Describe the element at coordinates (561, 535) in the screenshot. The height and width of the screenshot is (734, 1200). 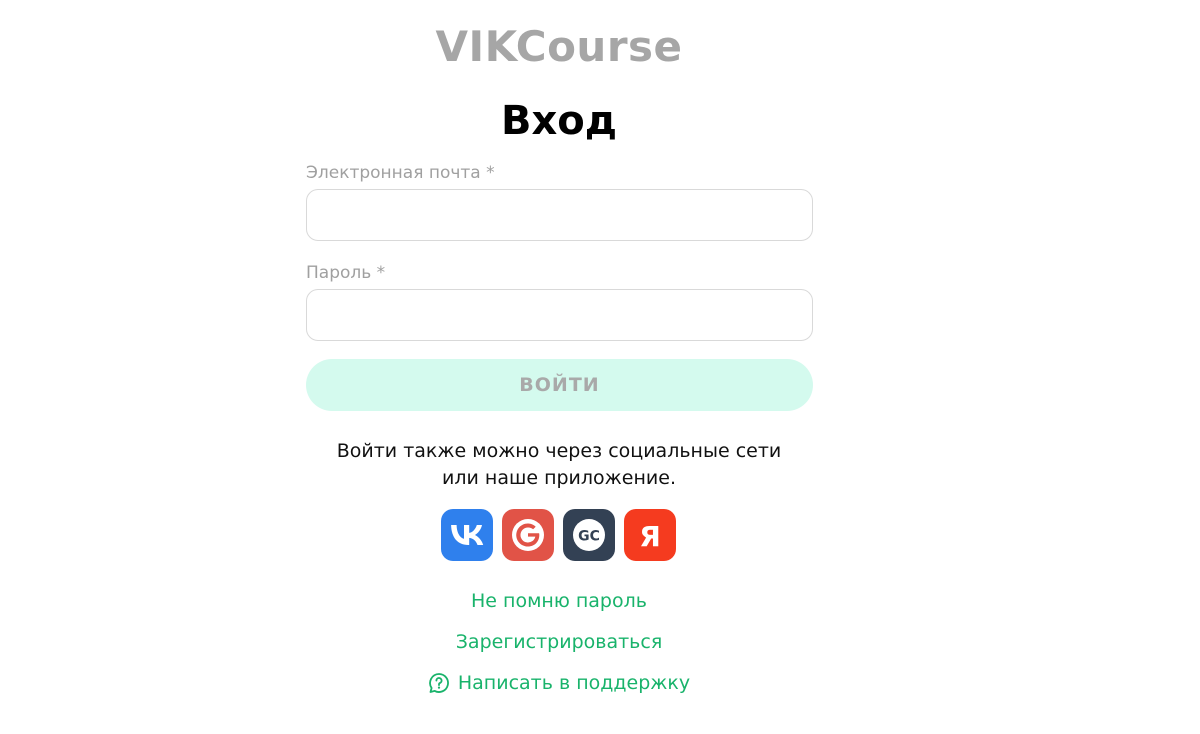
I see `social-login-buttons: GC Я` at that location.